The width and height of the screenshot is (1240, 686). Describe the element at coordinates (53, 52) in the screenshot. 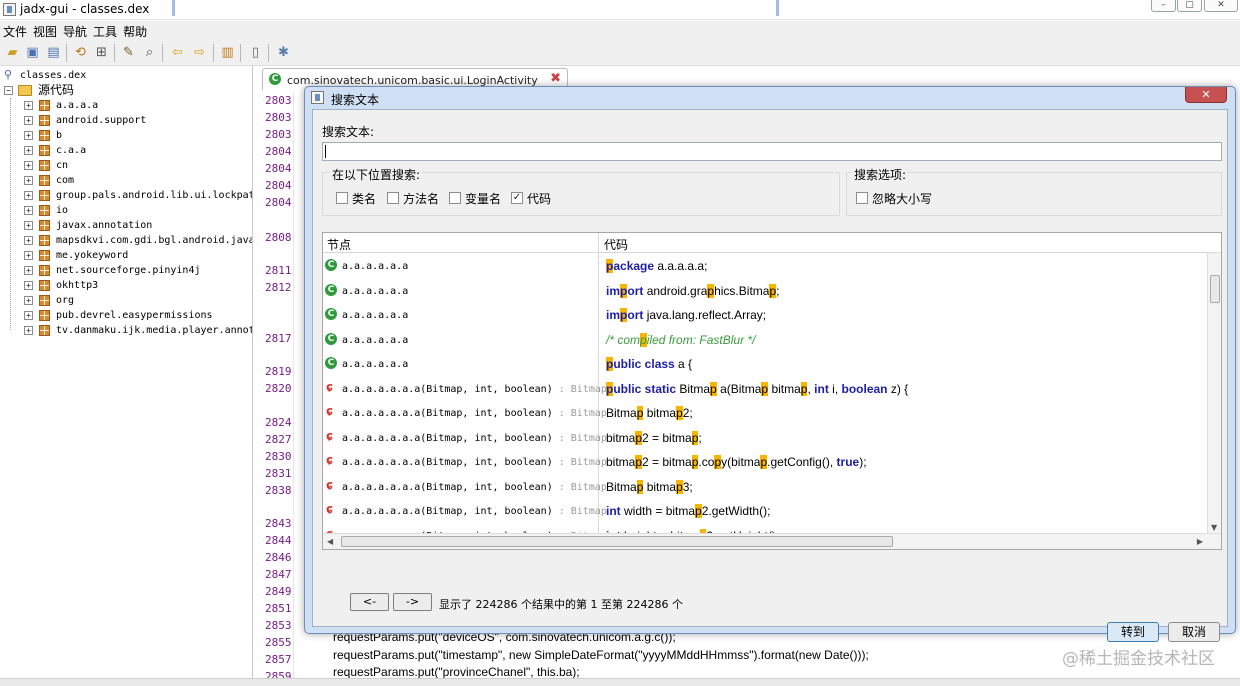

I see `save-all-icon: ▤` at that location.